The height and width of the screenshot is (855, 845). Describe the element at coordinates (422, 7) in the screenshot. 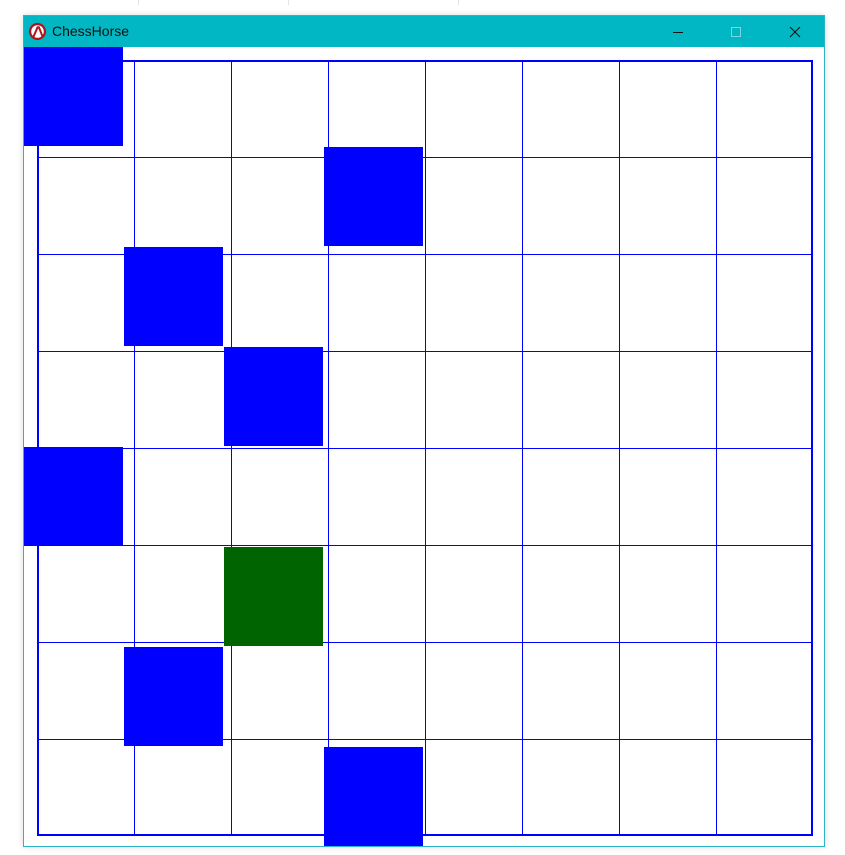

I see `desktop-background` at that location.